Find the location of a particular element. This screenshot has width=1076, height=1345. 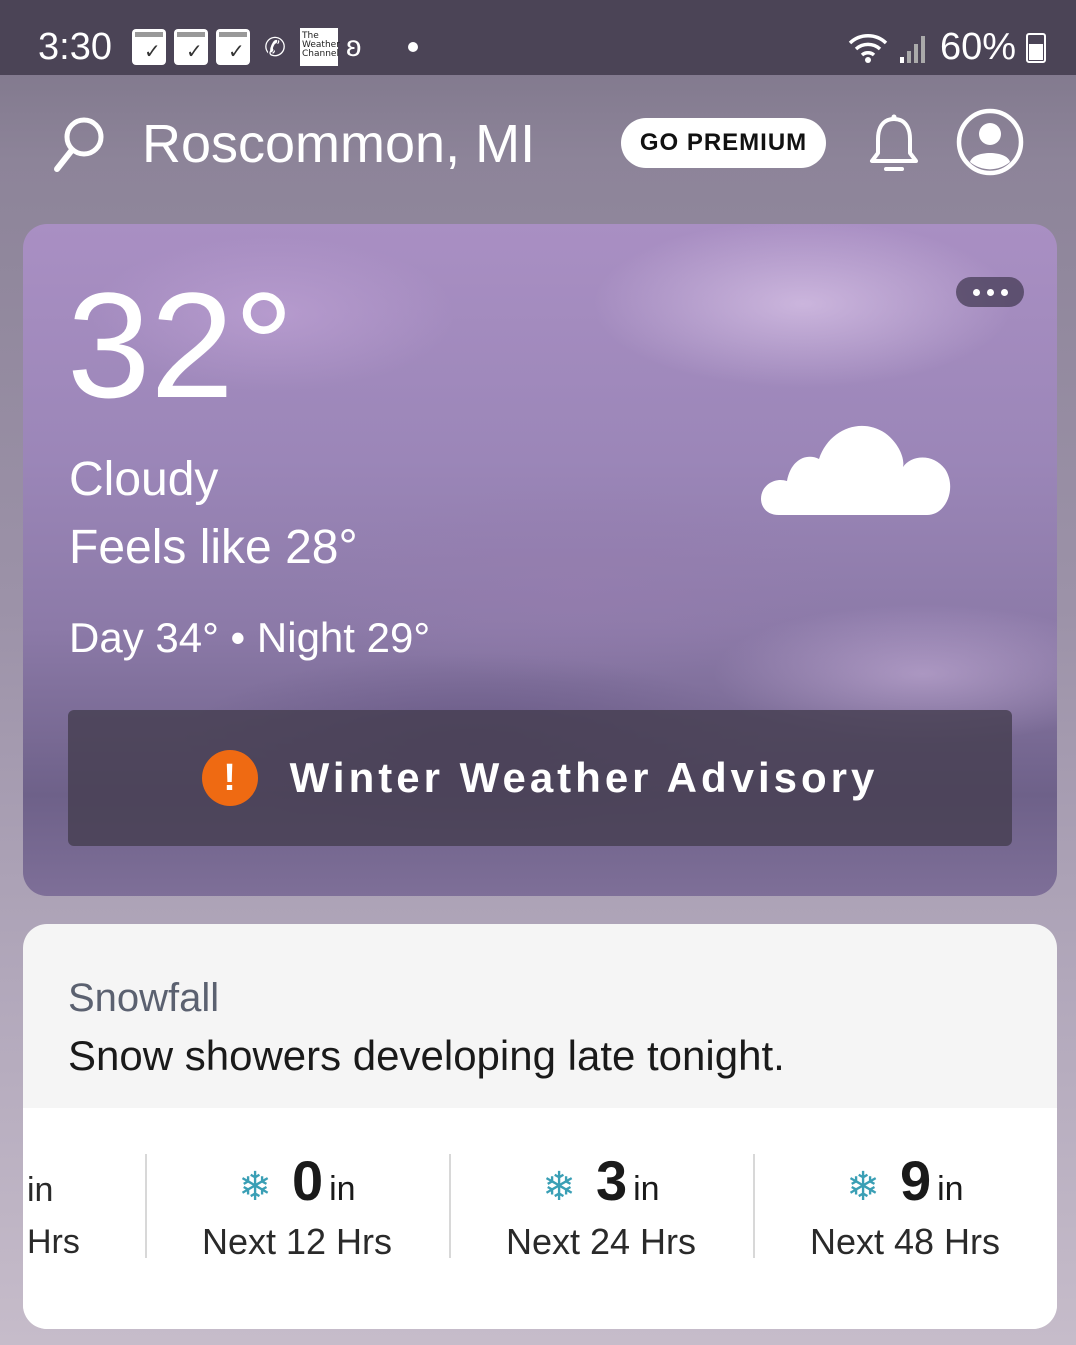

search-icon is located at coordinates (79, 145).